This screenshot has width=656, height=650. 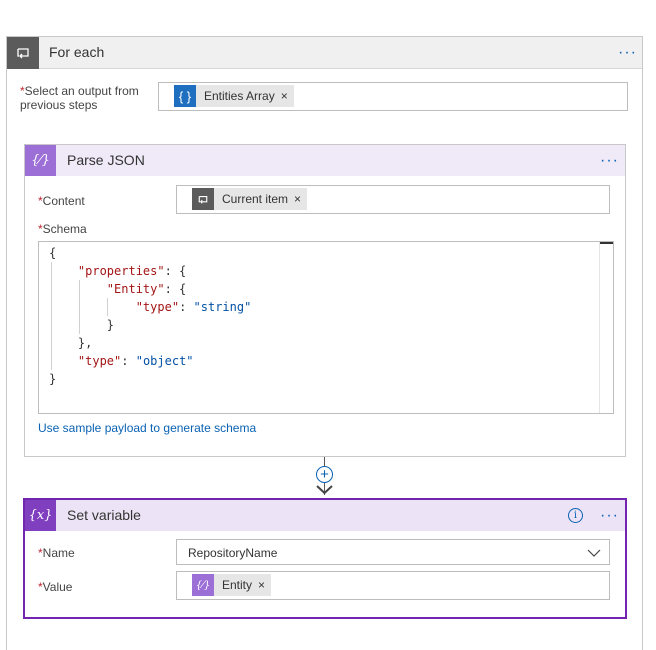 What do you see at coordinates (146, 289) in the screenshot?
I see `schema-line: "Entity": {` at bounding box center [146, 289].